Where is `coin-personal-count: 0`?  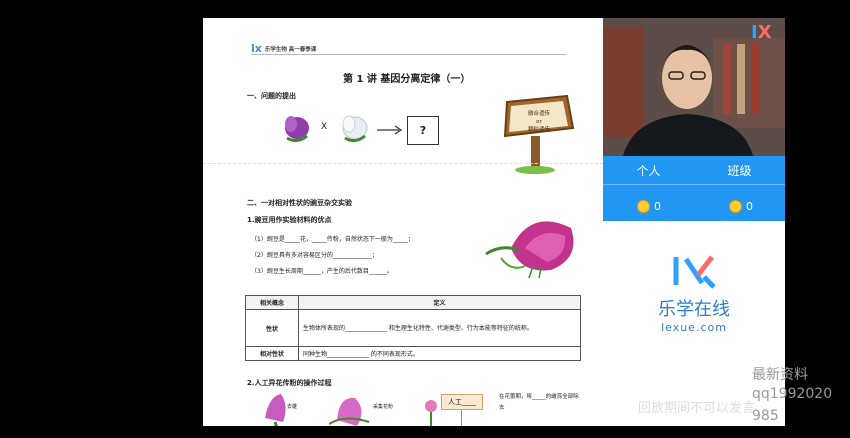
coin-personal-count: 0 is located at coordinates (657, 206).